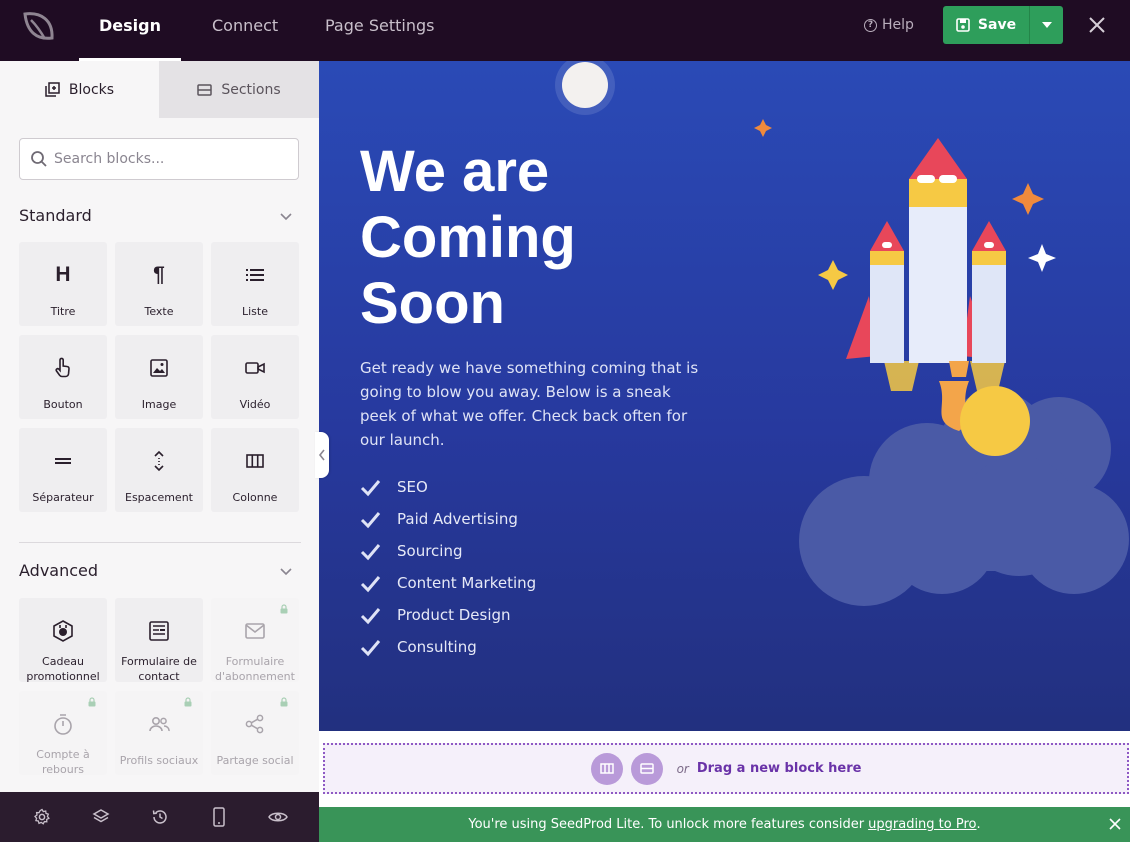 This screenshot has width=1130, height=842. Describe the element at coordinates (870, 25) in the screenshot. I see `help-icon: ?` at that location.